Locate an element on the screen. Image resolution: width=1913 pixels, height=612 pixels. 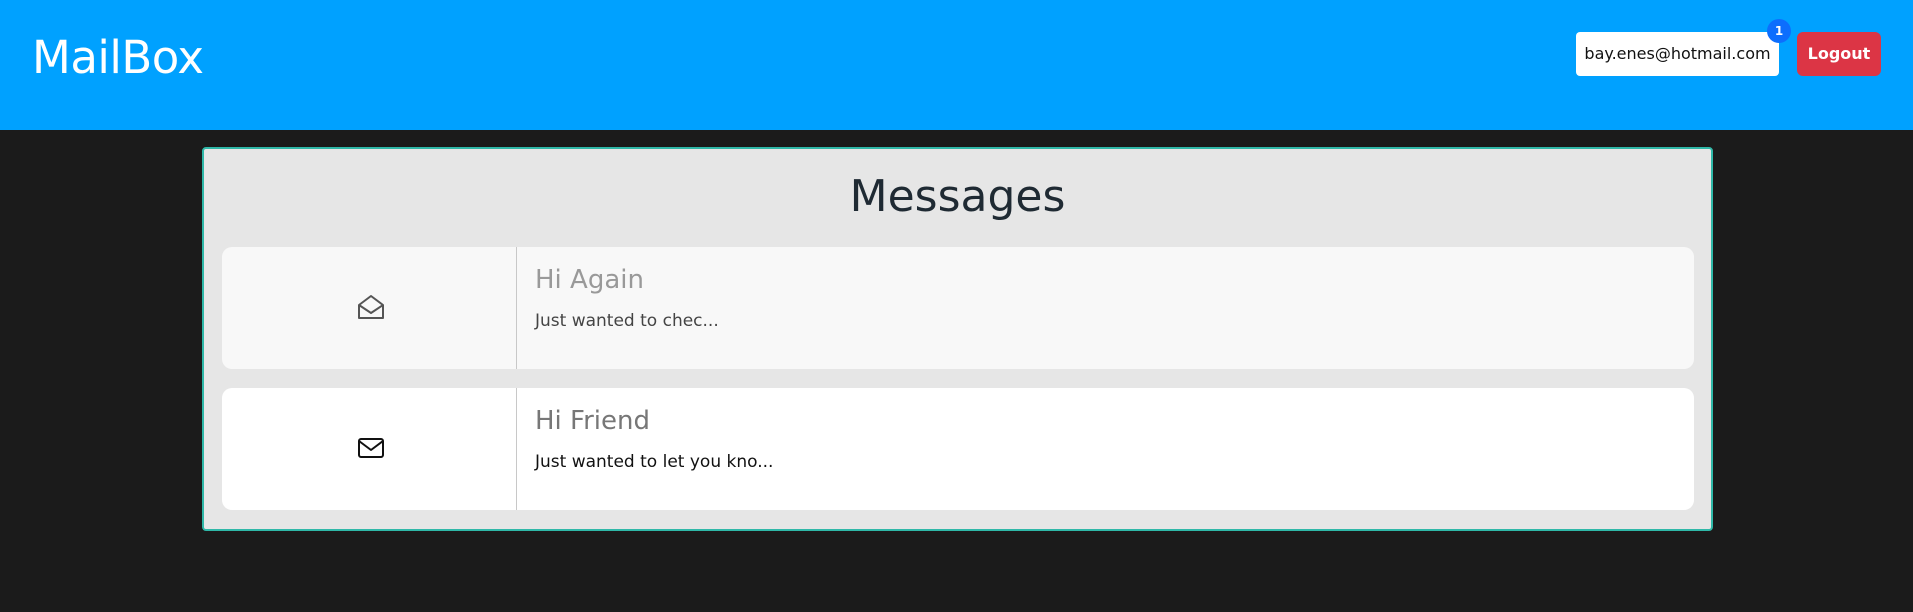
message-subject: Hi Again is located at coordinates (589, 280).